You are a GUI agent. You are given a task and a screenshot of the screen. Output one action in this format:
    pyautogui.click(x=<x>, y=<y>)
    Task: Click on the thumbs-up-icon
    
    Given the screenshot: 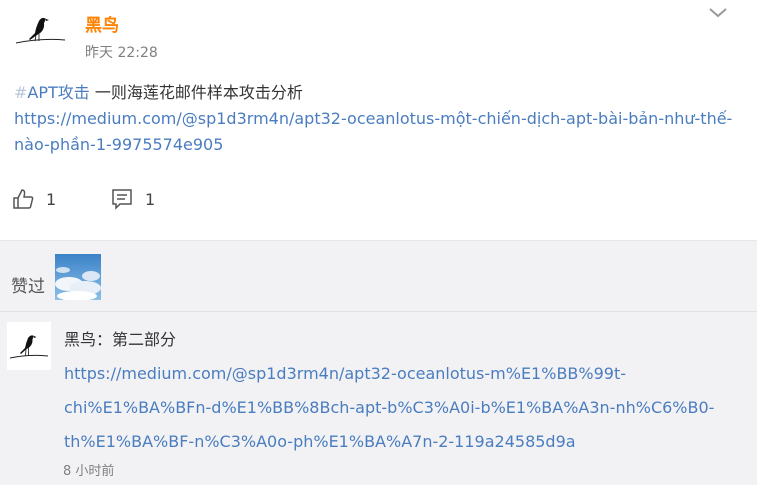 What is the action you would take?
    pyautogui.click(x=23, y=199)
    